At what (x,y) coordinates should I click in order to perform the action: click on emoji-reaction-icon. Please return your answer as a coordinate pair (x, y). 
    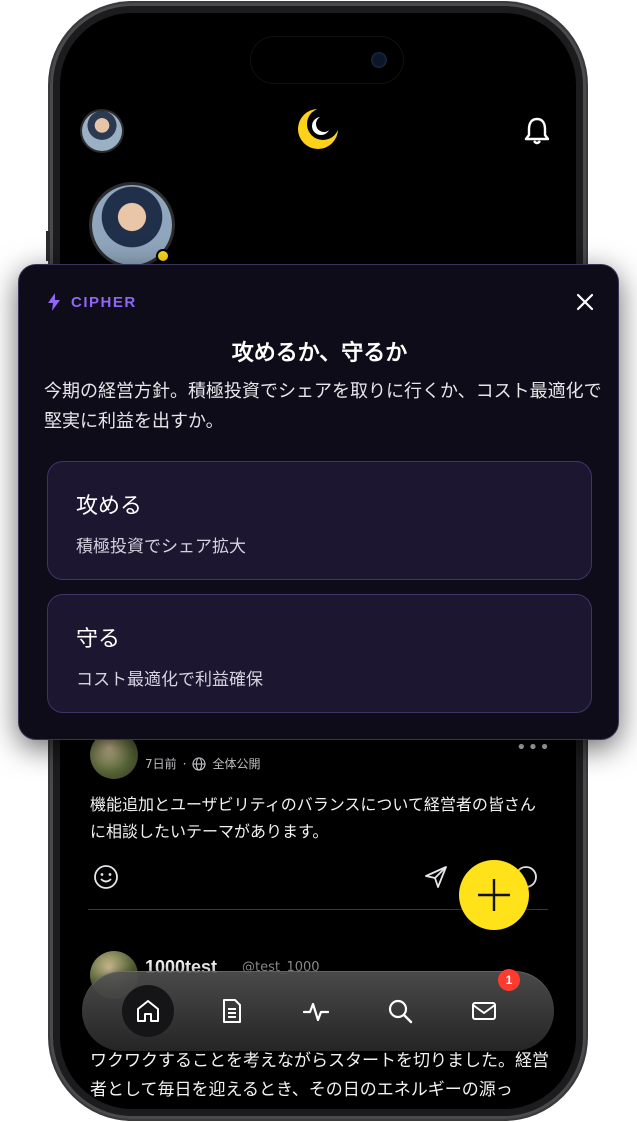
    Looking at the image, I should click on (106, 877).